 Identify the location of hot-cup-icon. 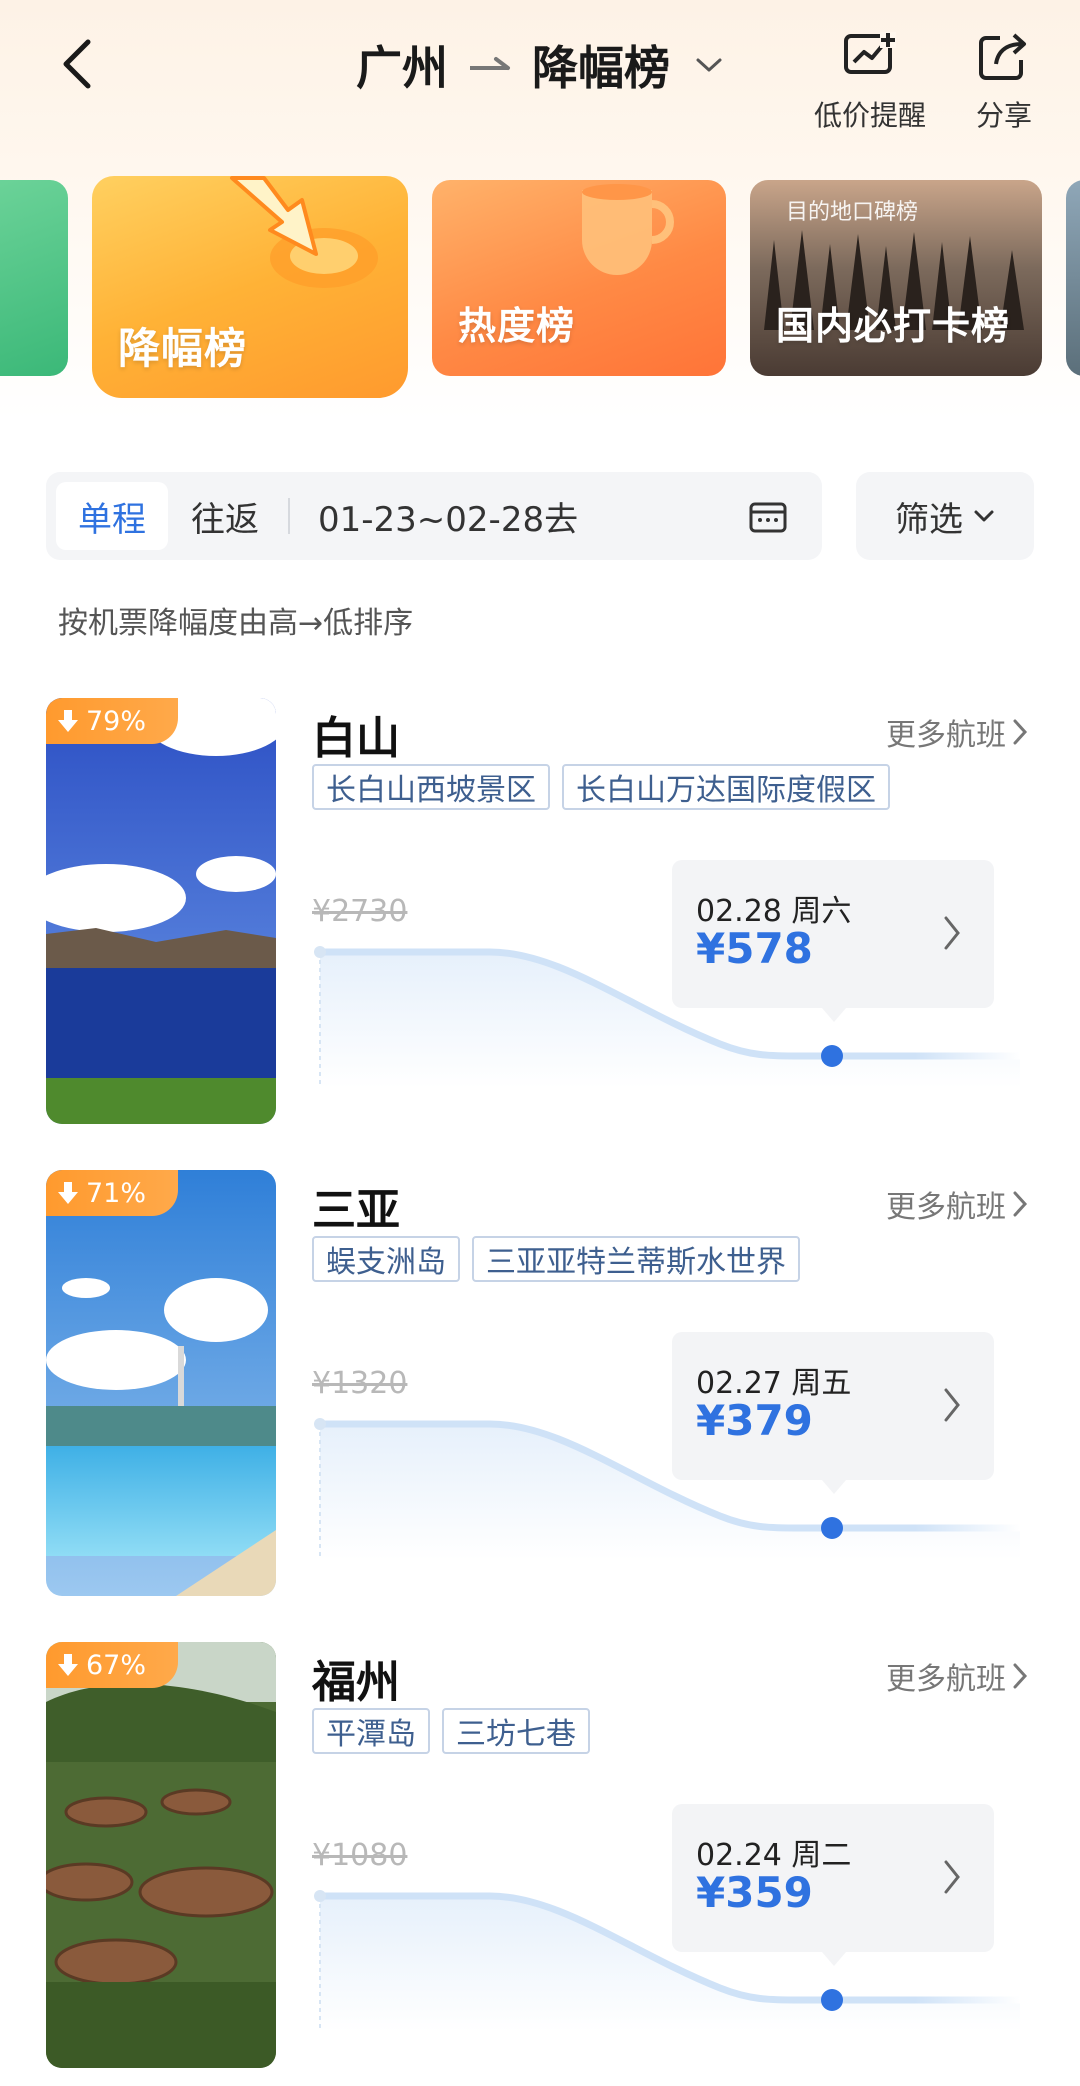
(628, 229).